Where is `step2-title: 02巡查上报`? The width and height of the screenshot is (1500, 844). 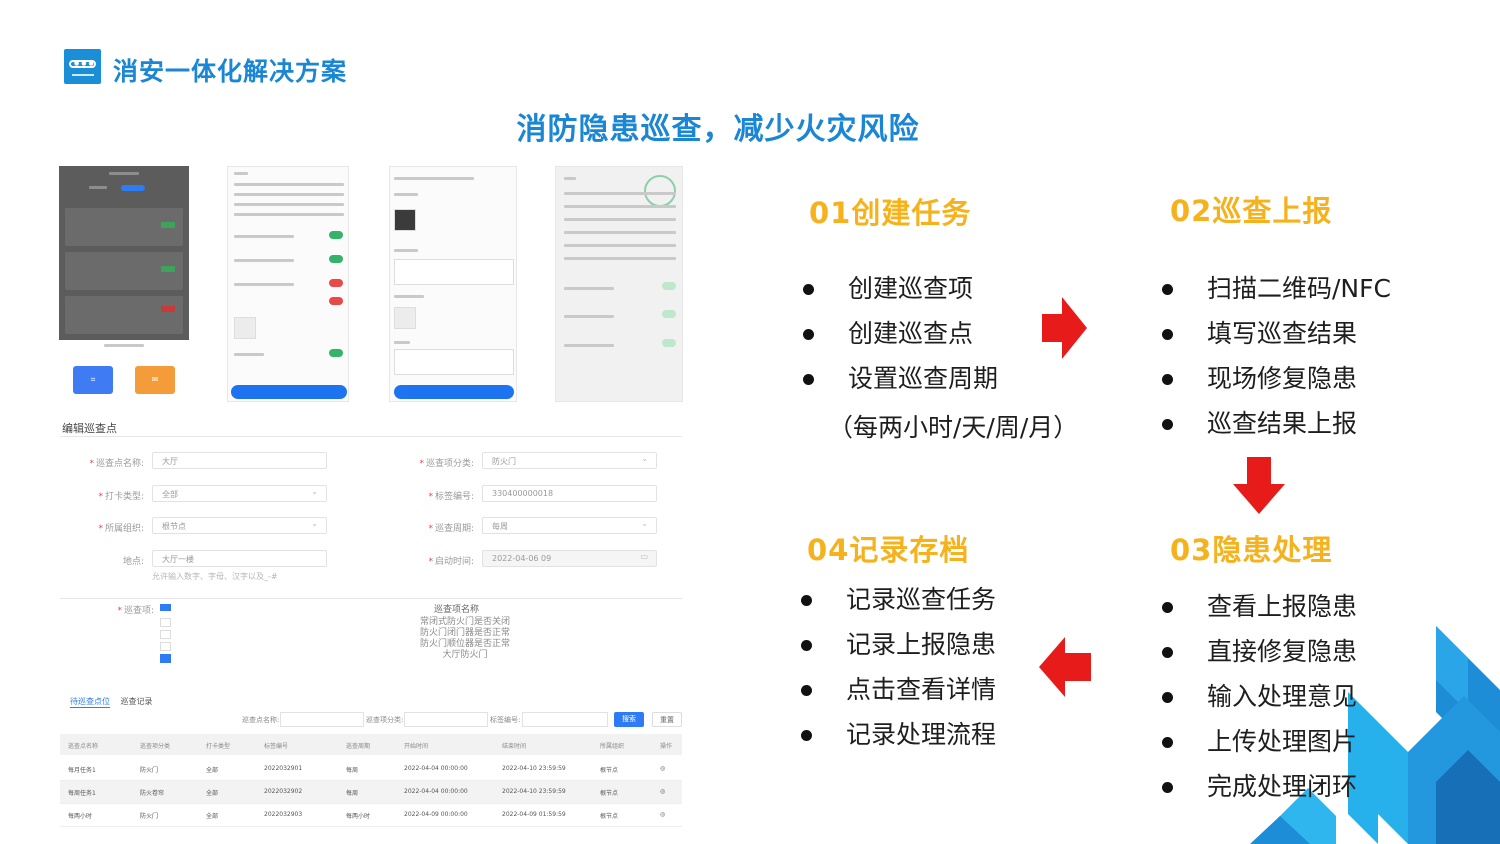
step2-title: 02巡查上报 is located at coordinates (1251, 211).